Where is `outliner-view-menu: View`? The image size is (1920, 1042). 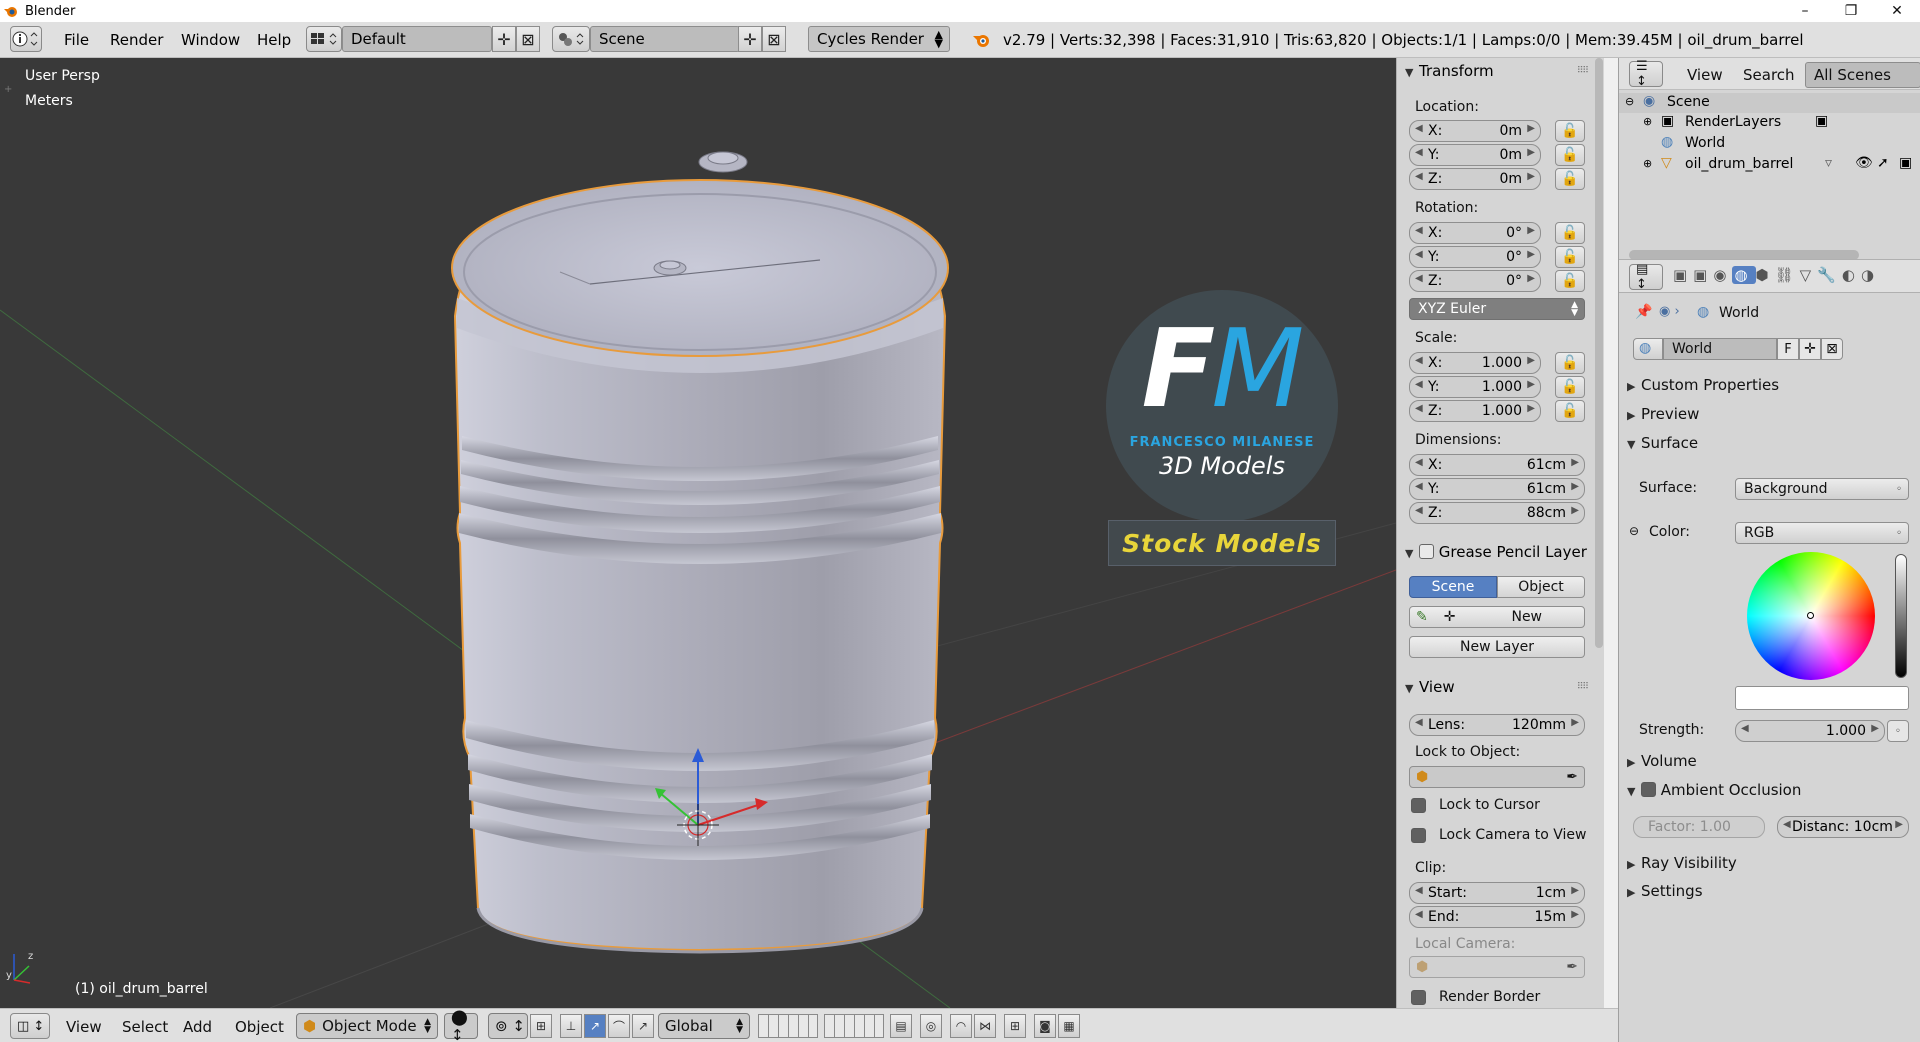 outliner-view-menu: View is located at coordinates (1705, 75).